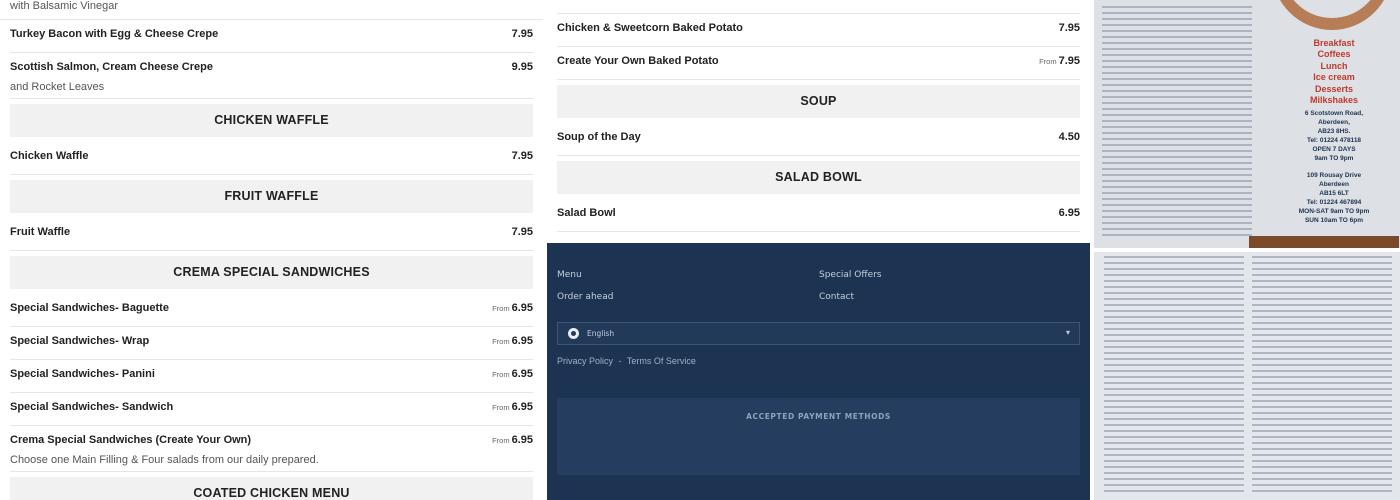  I want to click on section-header-salad-bowl: SALAD BOWL, so click(818, 177).